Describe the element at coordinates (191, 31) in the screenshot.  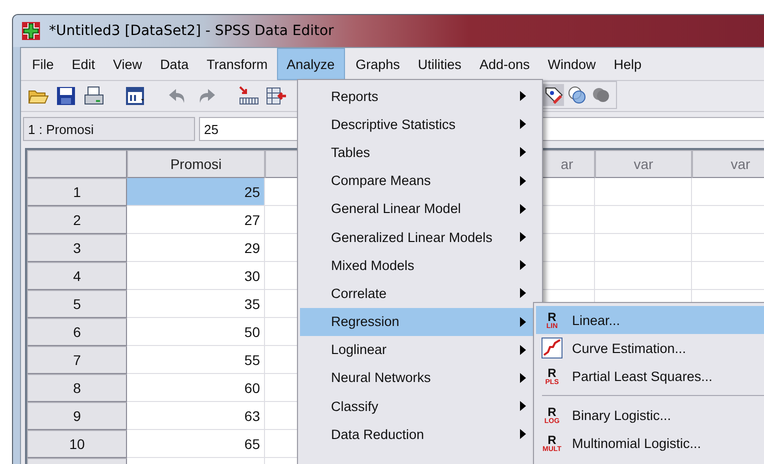
I see `window-title: *Untitled3 [DataSet2] - SPSS Data Editor` at that location.